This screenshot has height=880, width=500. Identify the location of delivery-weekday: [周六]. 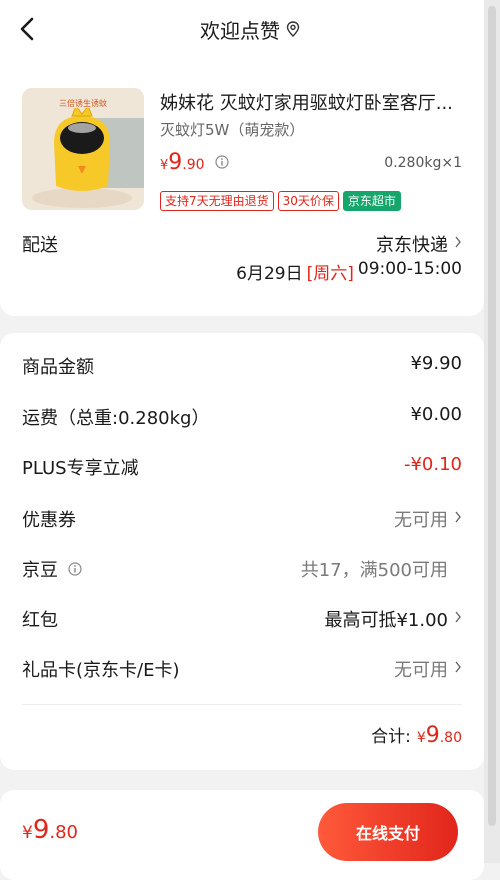
(330, 274).